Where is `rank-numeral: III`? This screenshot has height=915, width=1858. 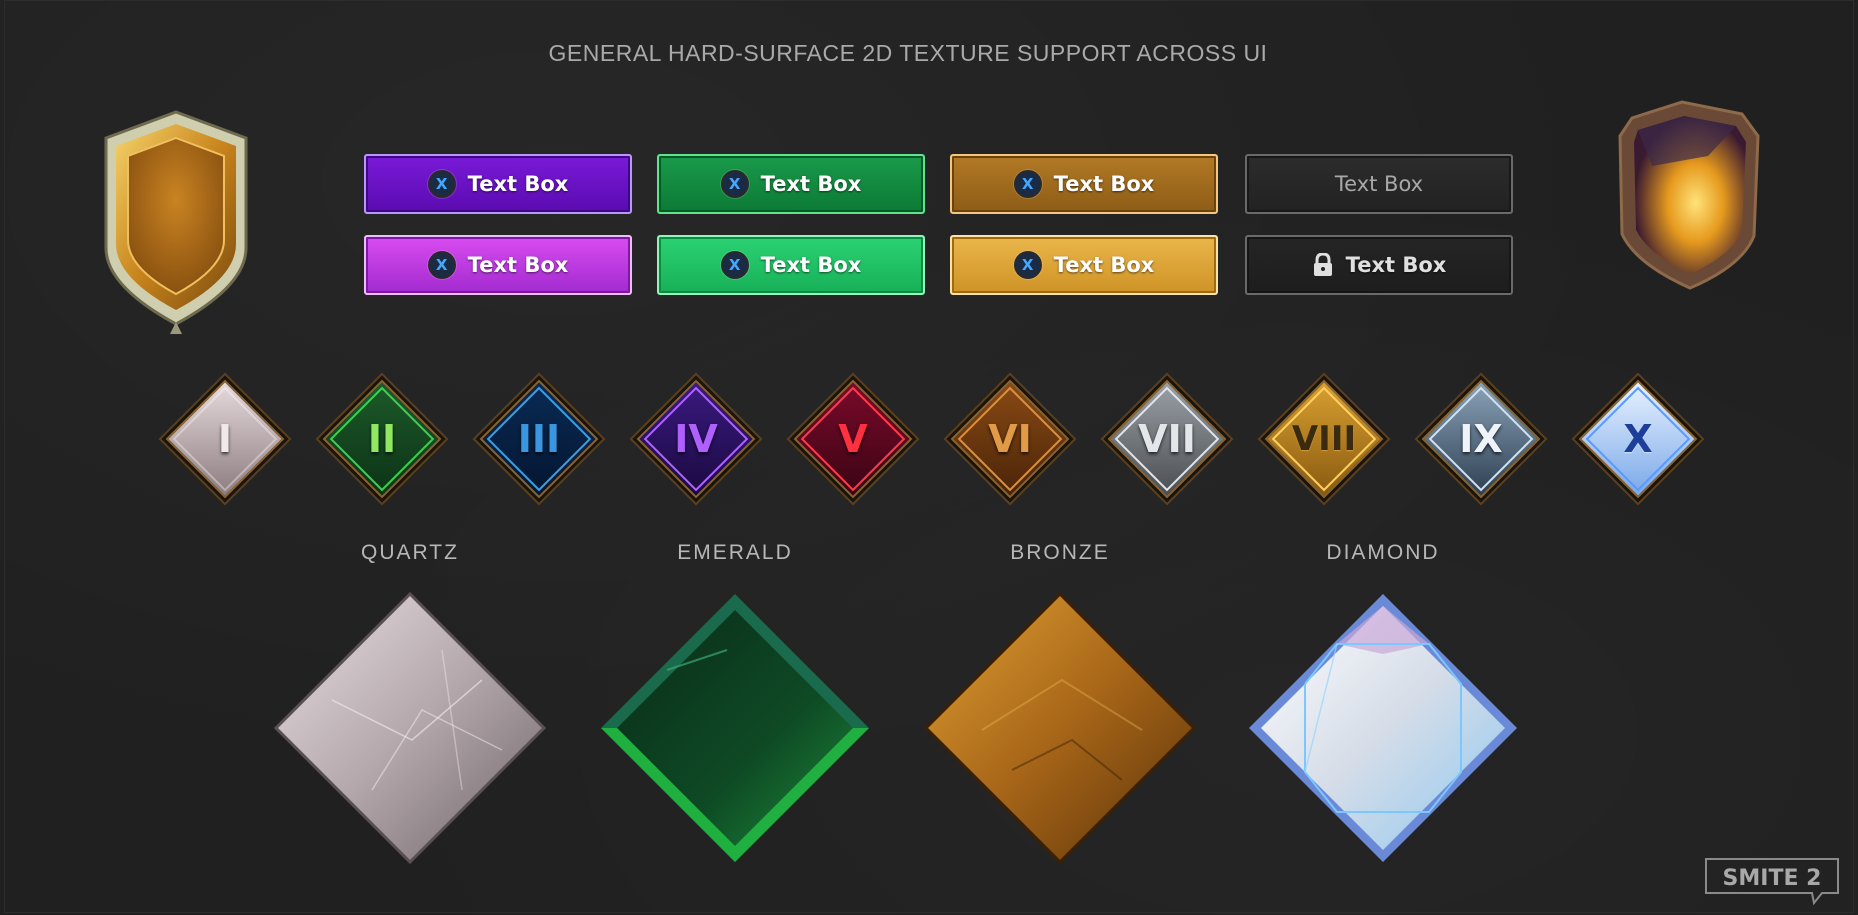
rank-numeral: III is located at coordinates (539, 439).